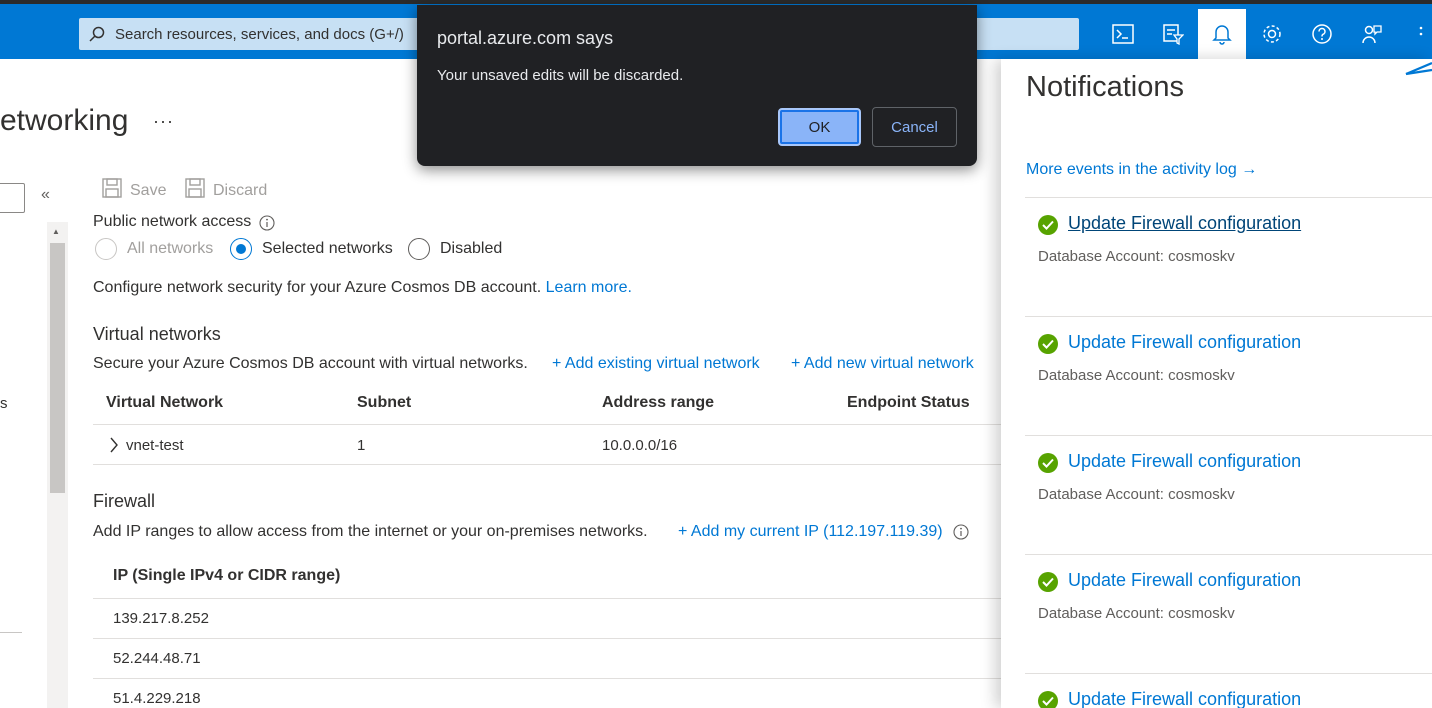  What do you see at coordinates (170, 248) in the screenshot?
I see `all-networks-label: All networks` at bounding box center [170, 248].